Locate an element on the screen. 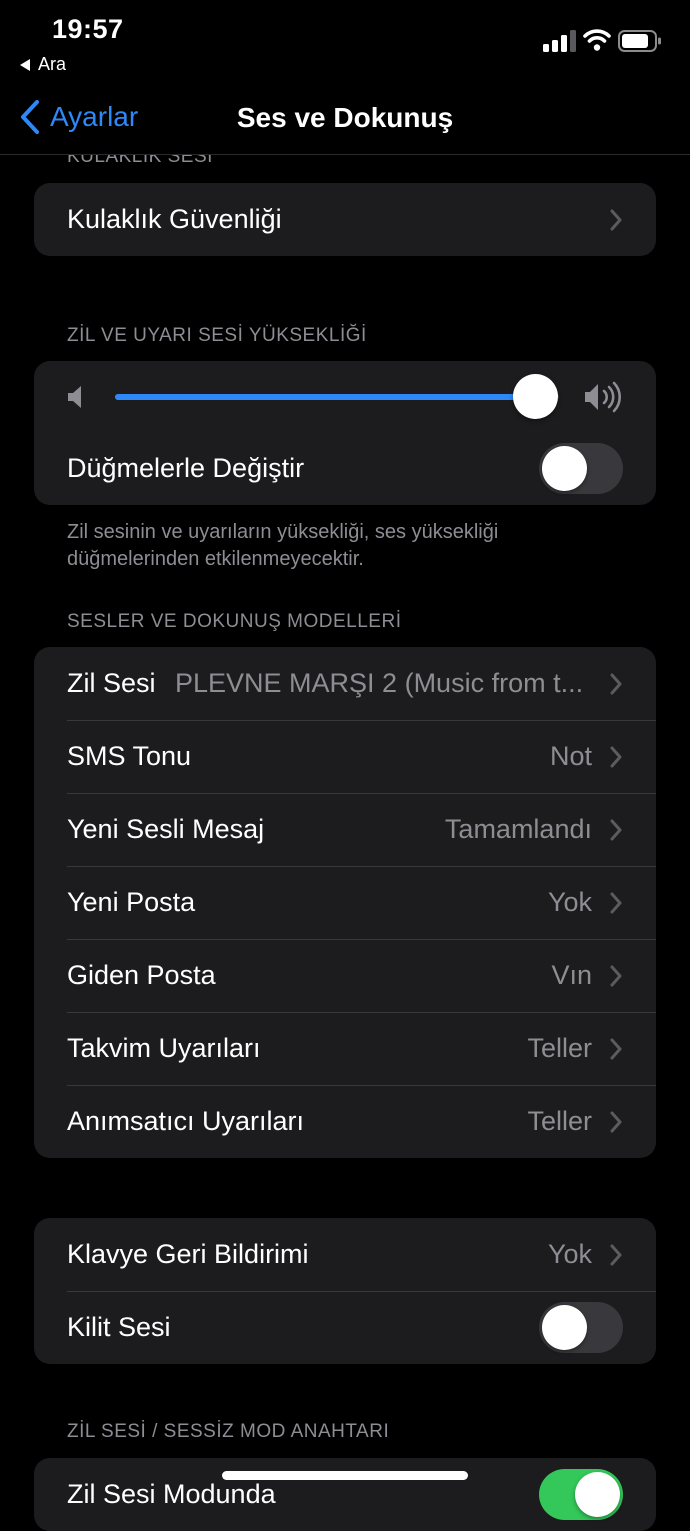  navigation-bar: Ayarlar Ses ve Dokunuş is located at coordinates (345, 122).